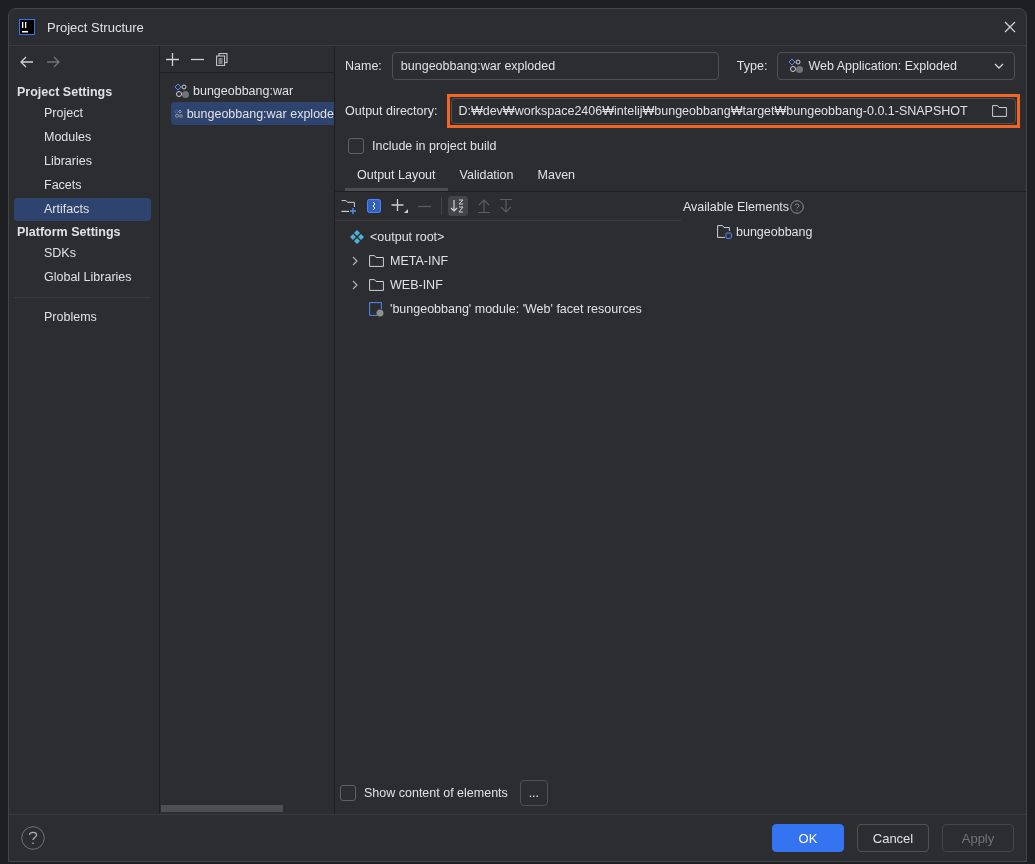 This screenshot has width=1035, height=864. What do you see at coordinates (172, 59) in the screenshot?
I see `add-icon` at bounding box center [172, 59].